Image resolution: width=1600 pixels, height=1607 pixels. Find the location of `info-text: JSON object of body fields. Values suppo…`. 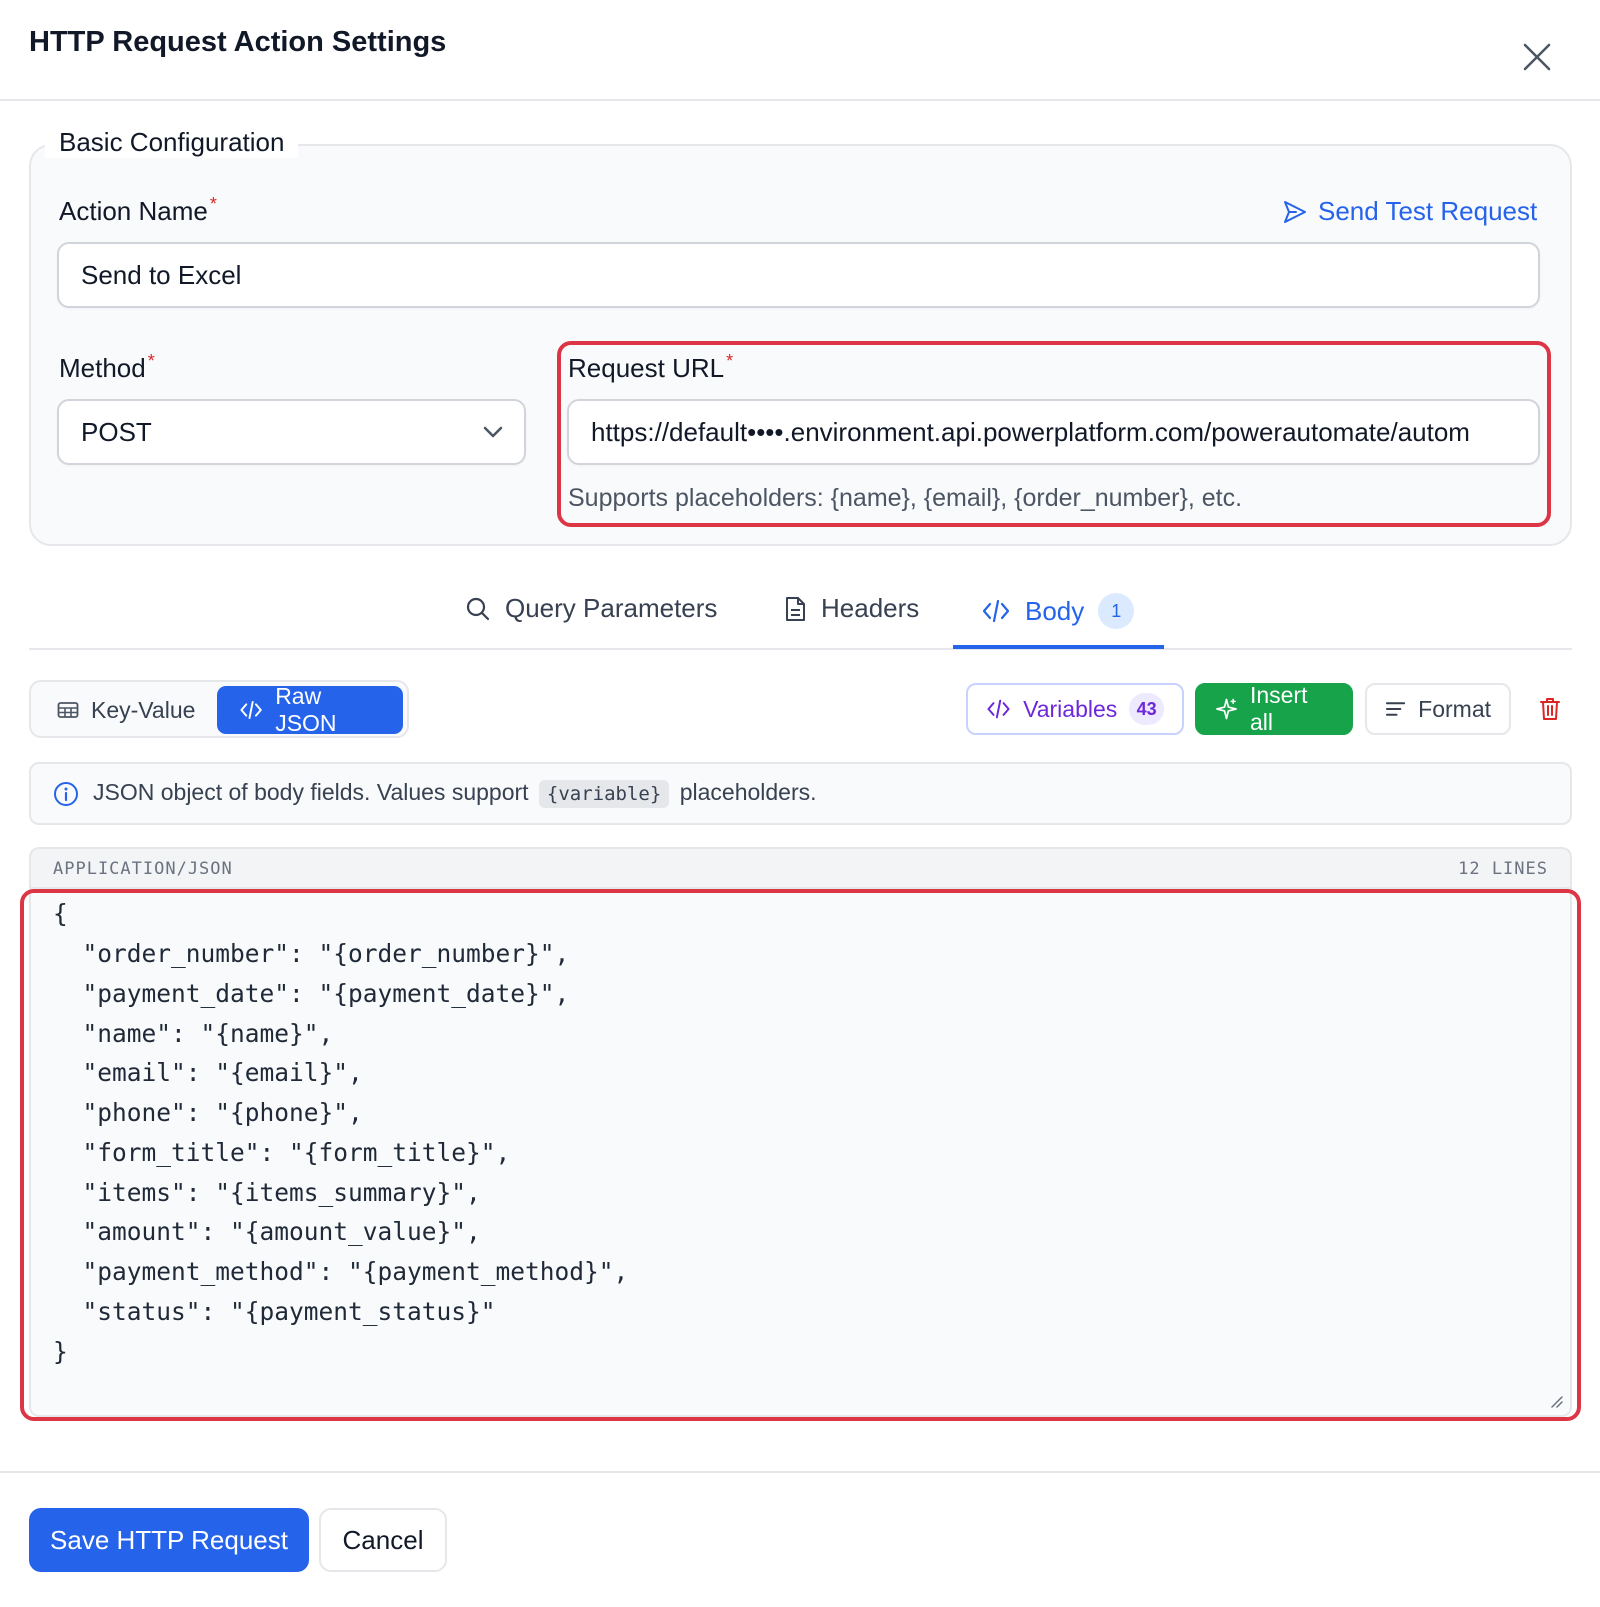

info-text: JSON object of body fields. Values suppo… is located at coordinates (455, 793).